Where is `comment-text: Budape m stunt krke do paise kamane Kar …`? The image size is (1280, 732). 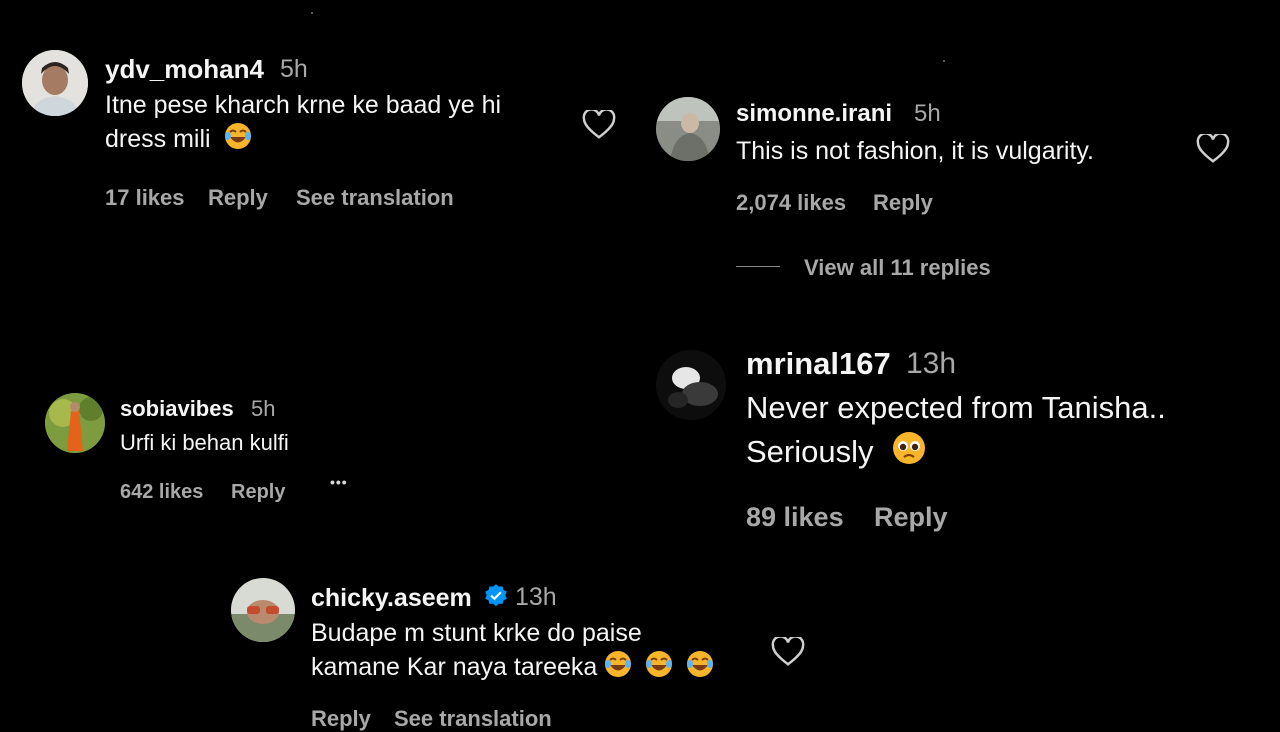 comment-text: Budape m stunt krke do paise kamane Kar … is located at coordinates (512, 651).